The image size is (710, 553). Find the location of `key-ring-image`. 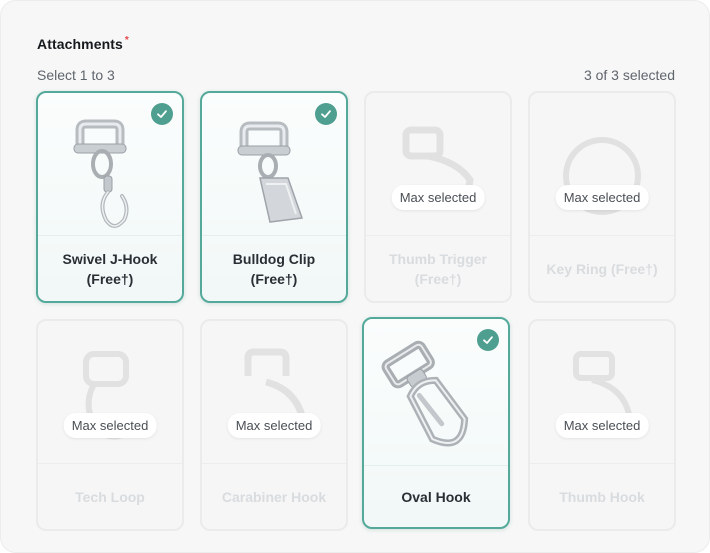

key-ring-image is located at coordinates (602, 166).